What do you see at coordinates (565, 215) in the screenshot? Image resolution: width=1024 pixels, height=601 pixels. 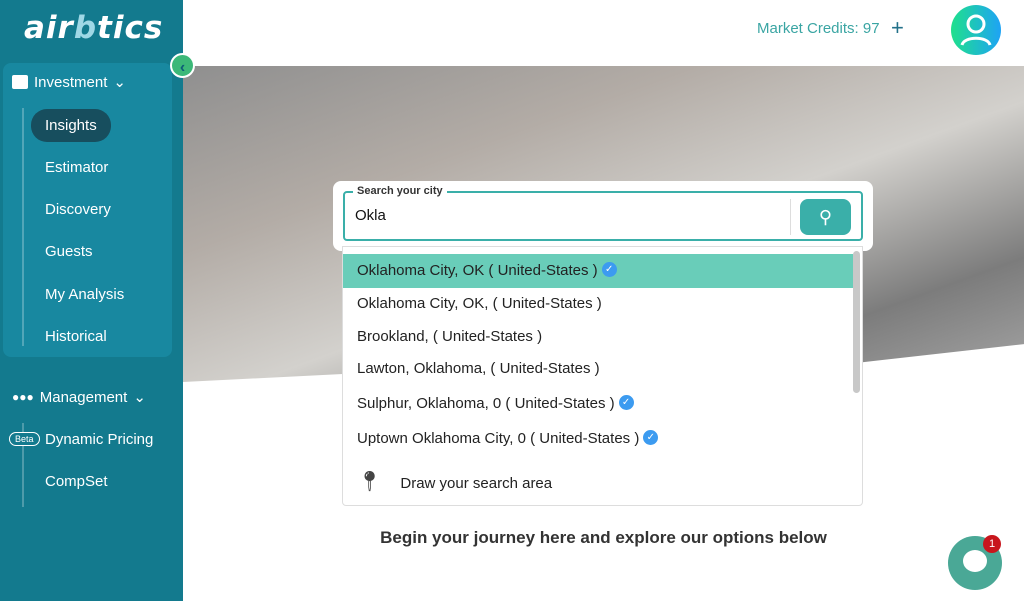 I see `city-search-input` at bounding box center [565, 215].